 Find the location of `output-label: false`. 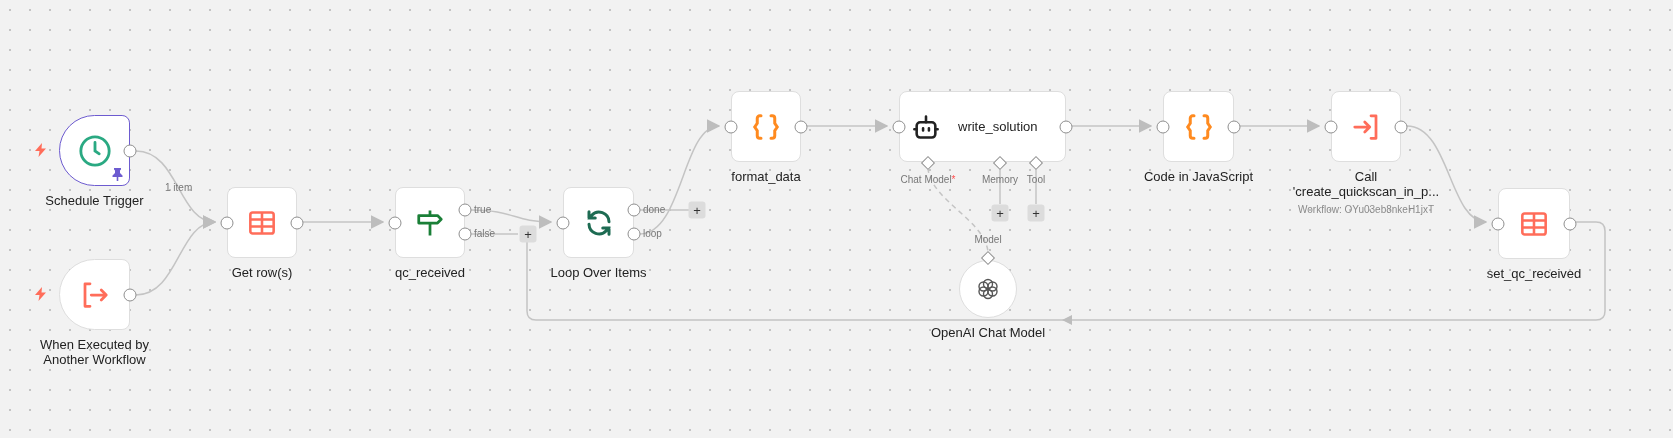

output-label: false is located at coordinates (485, 234).